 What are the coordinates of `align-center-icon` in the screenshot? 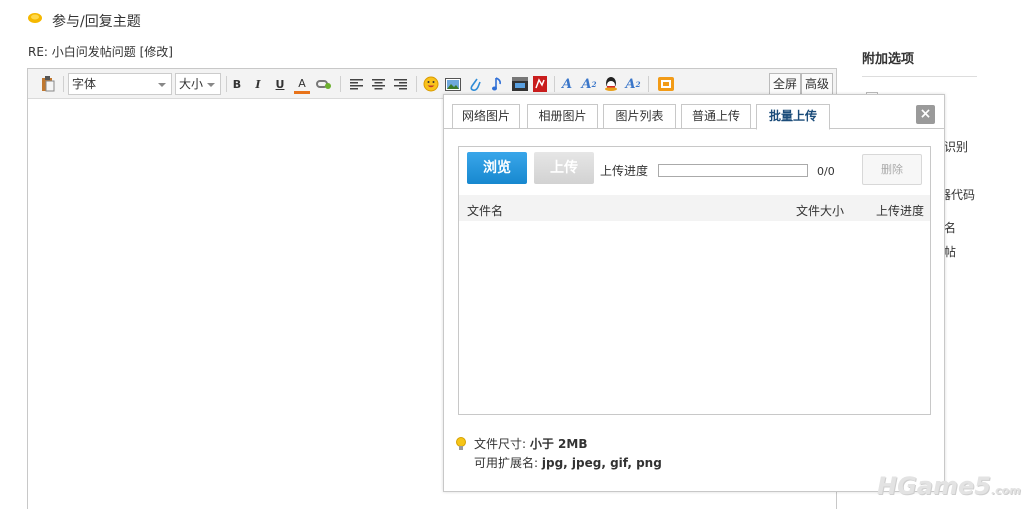 It's located at (378, 84).